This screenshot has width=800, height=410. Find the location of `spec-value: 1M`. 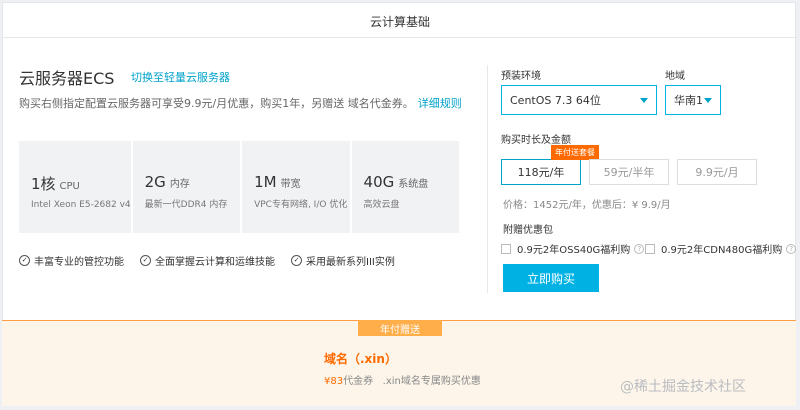

spec-value: 1M is located at coordinates (265, 182).